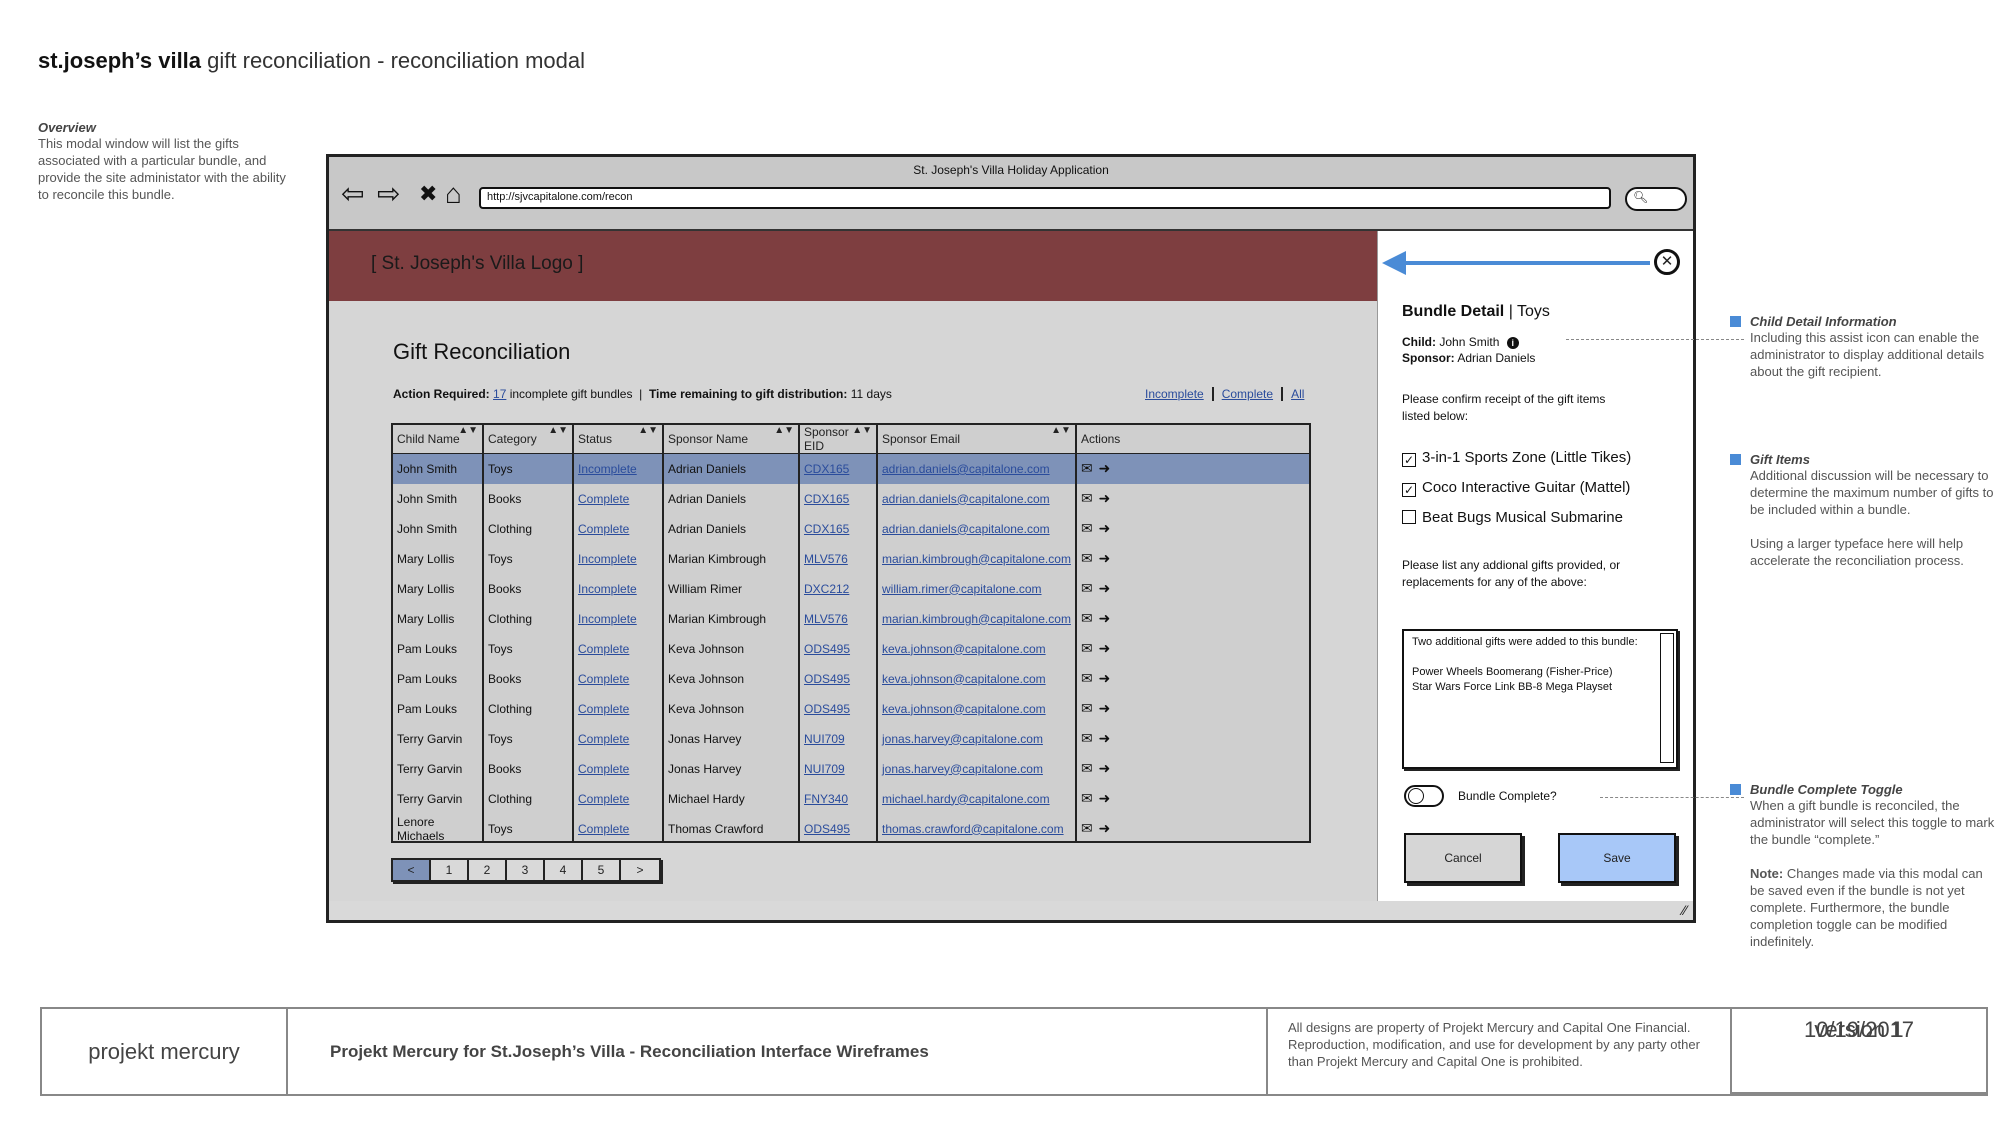 The height and width of the screenshot is (1124, 2000). Describe the element at coordinates (352, 194) in the screenshot. I see `back-icon: ⇦` at that location.